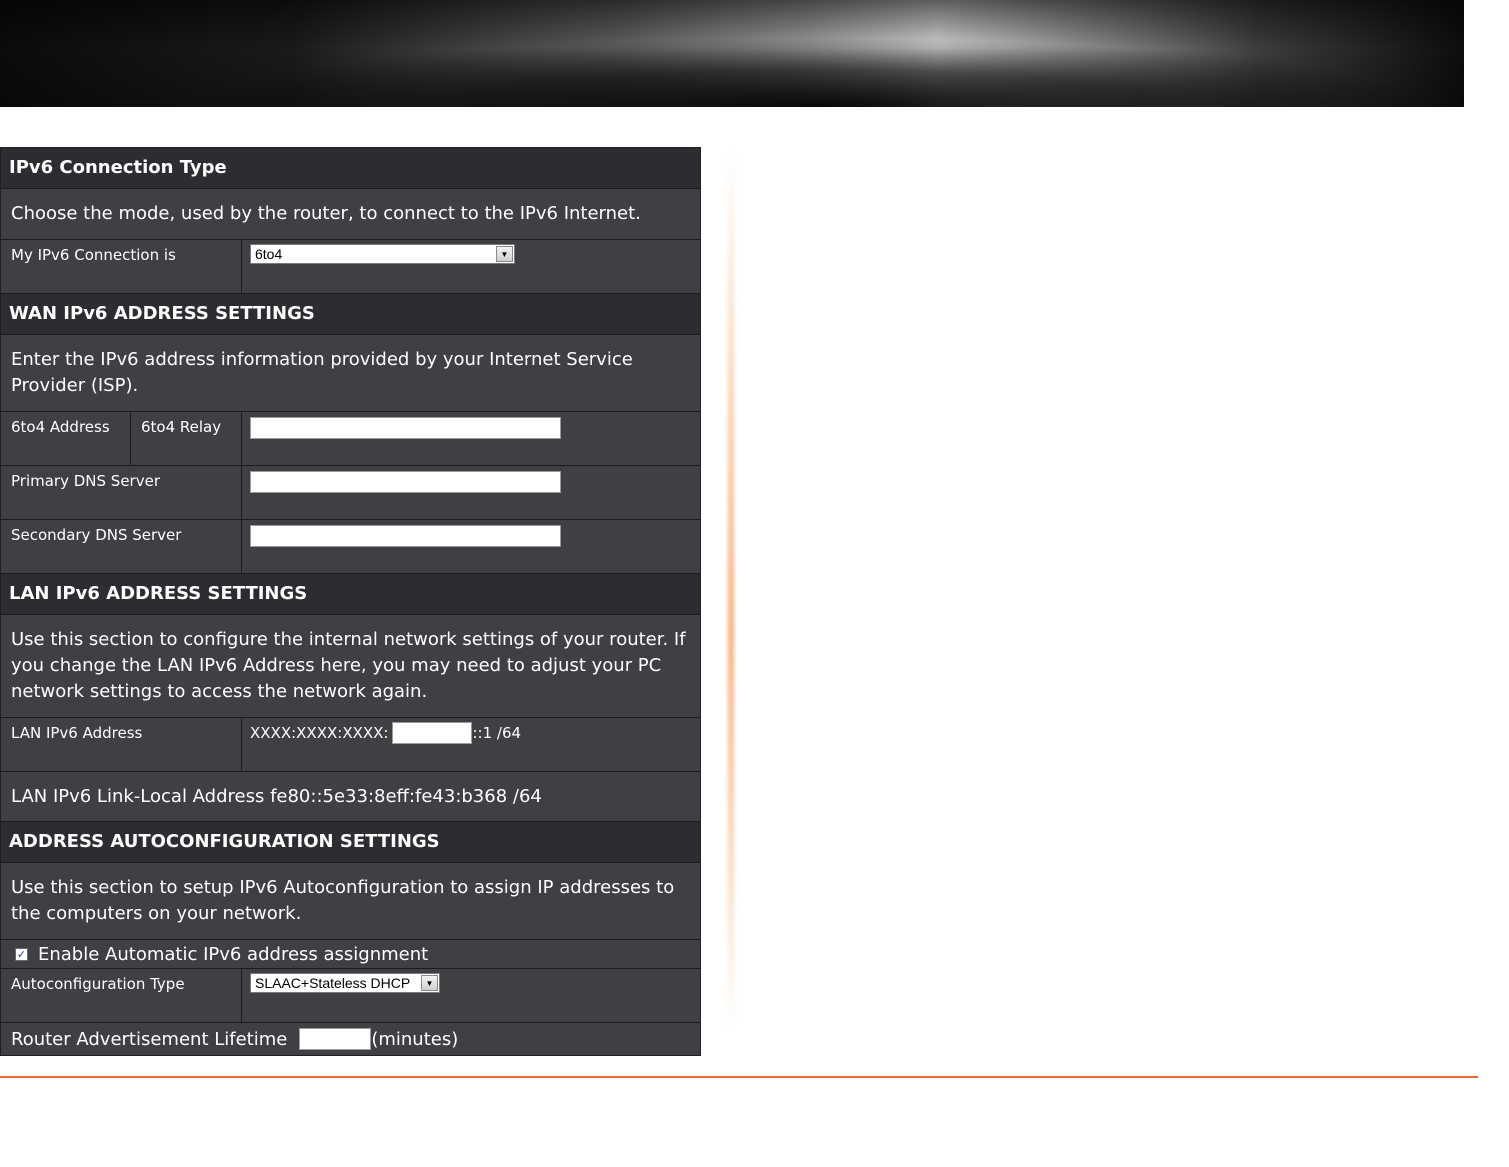 This screenshot has width=1509, height=1167. I want to click on lan-address-row: LAN IPv6 Address XXXX:XXXX:XXXX: ::1 /64, so click(350, 745).